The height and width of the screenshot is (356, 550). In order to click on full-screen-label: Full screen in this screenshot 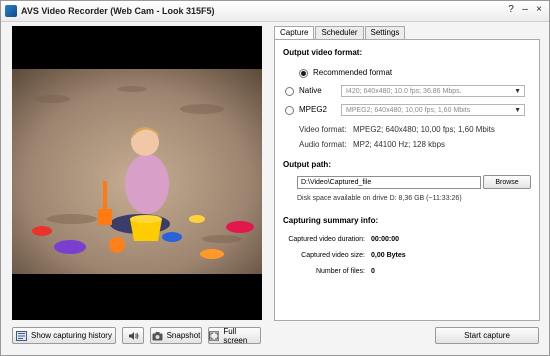, I will do `click(235, 335)`.